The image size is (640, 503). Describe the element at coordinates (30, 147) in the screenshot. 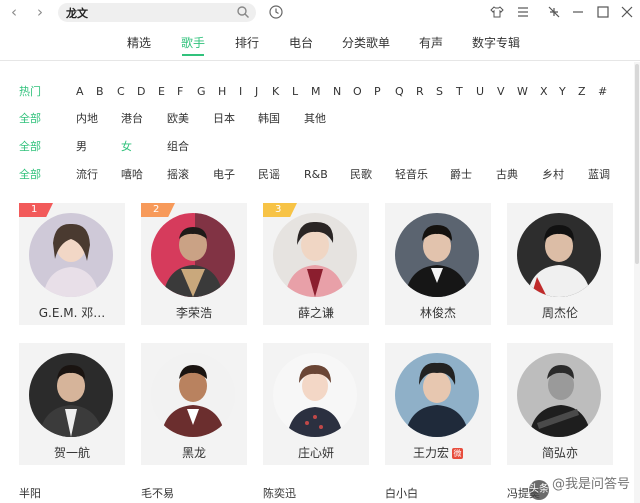

I see `gender-filter-all: 全部` at that location.